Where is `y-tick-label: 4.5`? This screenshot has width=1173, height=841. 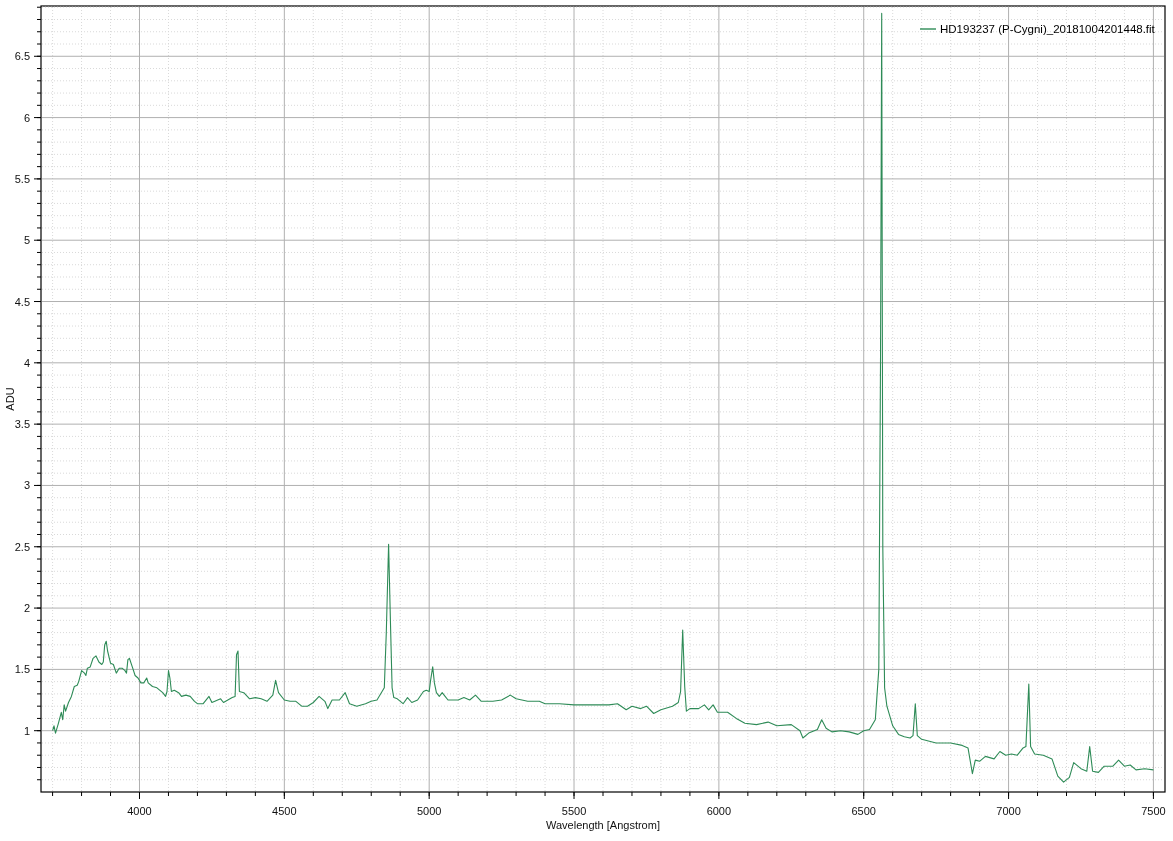
y-tick-label: 4.5 is located at coordinates (22, 301).